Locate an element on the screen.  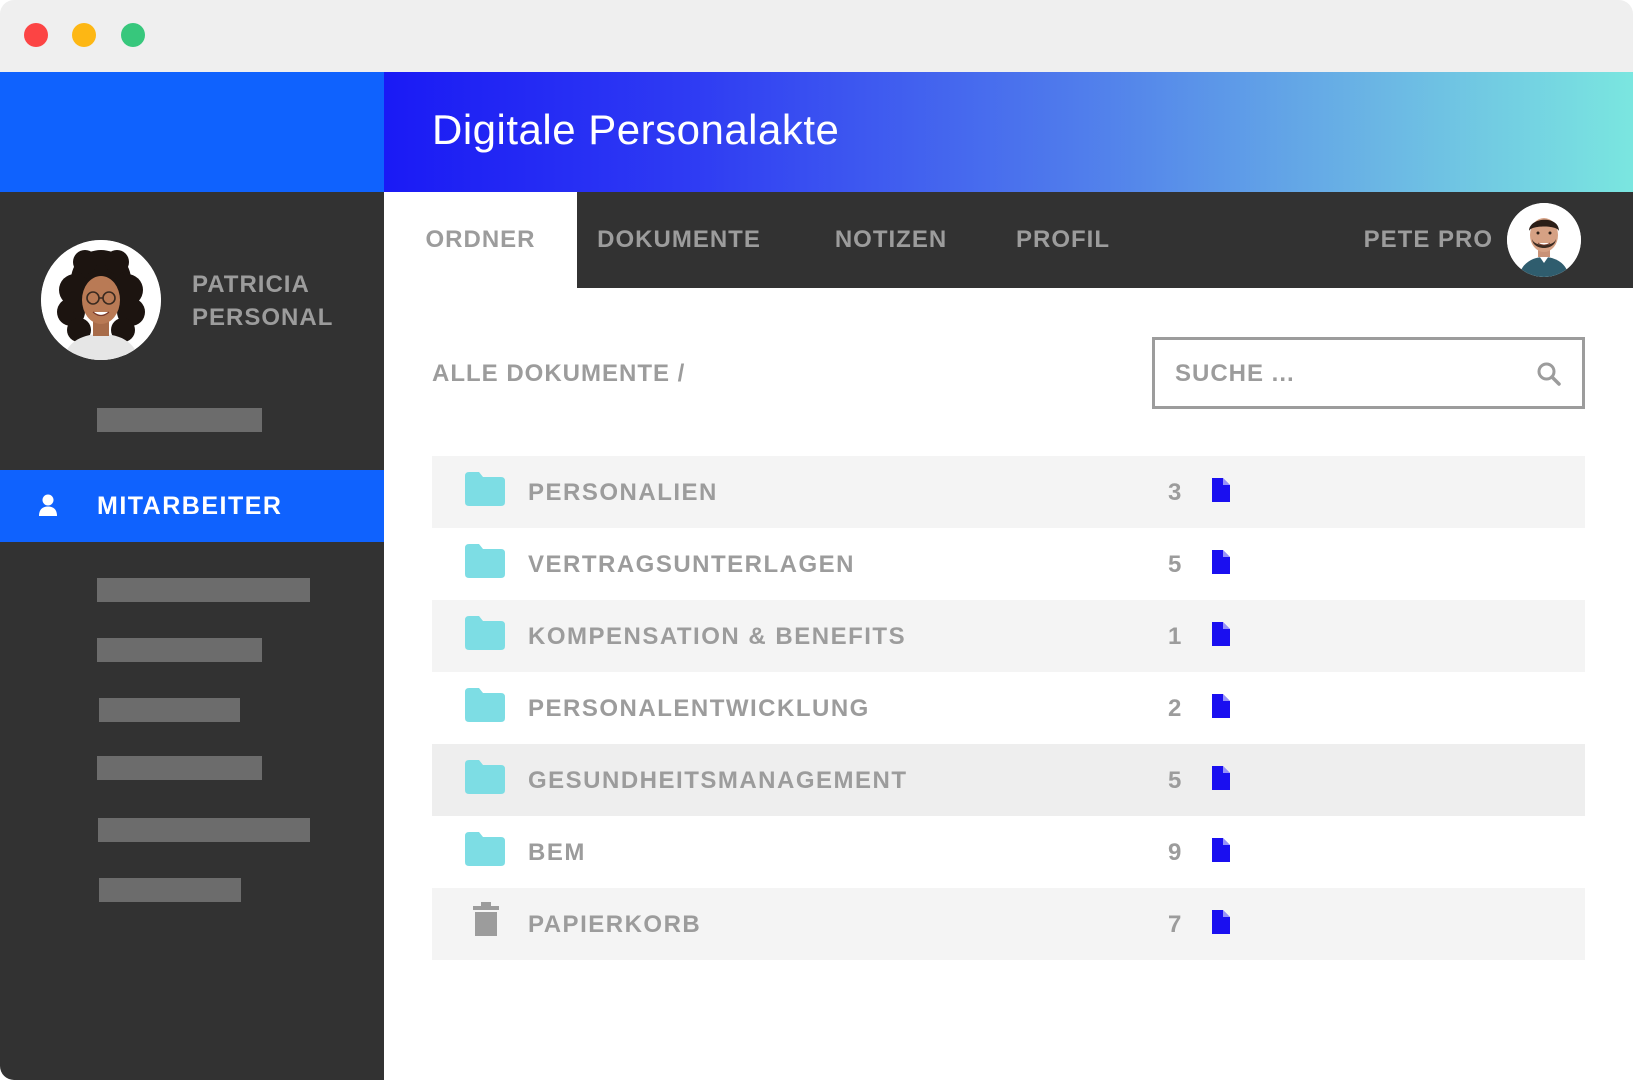
document-count: 1 is located at coordinates (1175, 636).